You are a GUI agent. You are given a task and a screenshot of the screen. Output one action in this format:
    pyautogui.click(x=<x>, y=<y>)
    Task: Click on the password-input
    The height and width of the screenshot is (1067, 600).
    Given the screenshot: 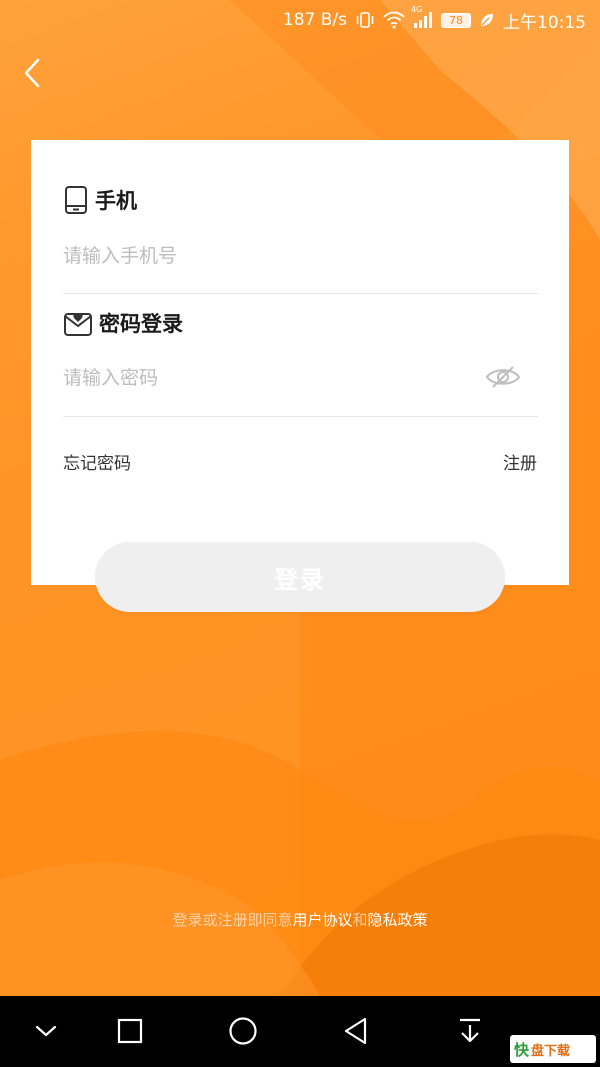 What is the action you would take?
    pyautogui.click(x=268, y=378)
    